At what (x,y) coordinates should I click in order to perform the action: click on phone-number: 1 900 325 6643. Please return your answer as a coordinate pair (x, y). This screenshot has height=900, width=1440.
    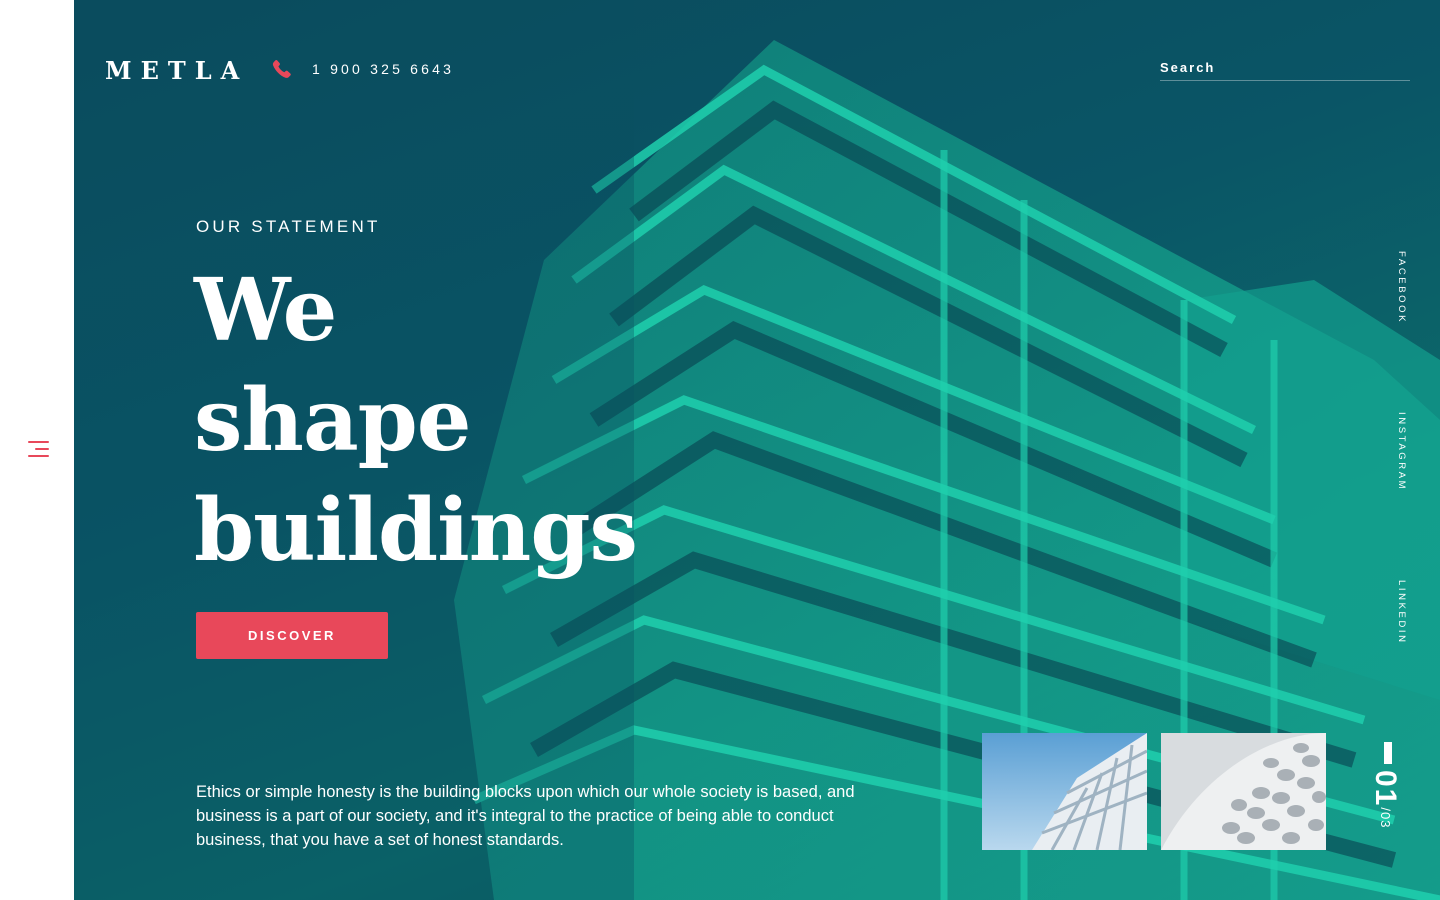
    Looking at the image, I should click on (383, 69).